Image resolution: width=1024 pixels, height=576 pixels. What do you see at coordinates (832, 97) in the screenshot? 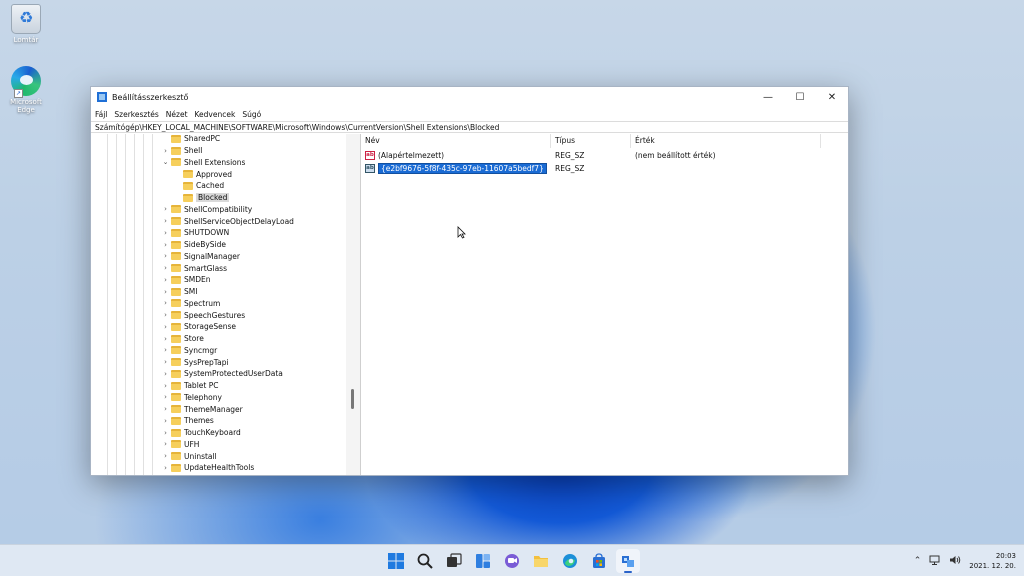
I see `close-button: ✕` at bounding box center [832, 97].